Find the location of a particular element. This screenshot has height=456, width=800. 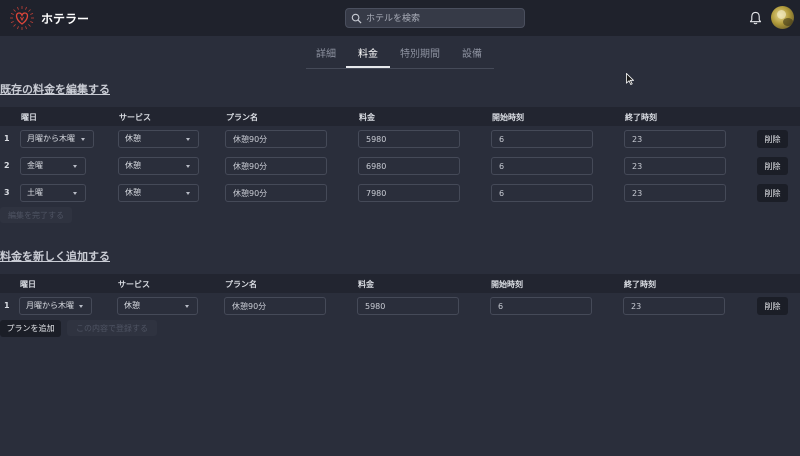

tab-details: 詳細 is located at coordinates (326, 57).